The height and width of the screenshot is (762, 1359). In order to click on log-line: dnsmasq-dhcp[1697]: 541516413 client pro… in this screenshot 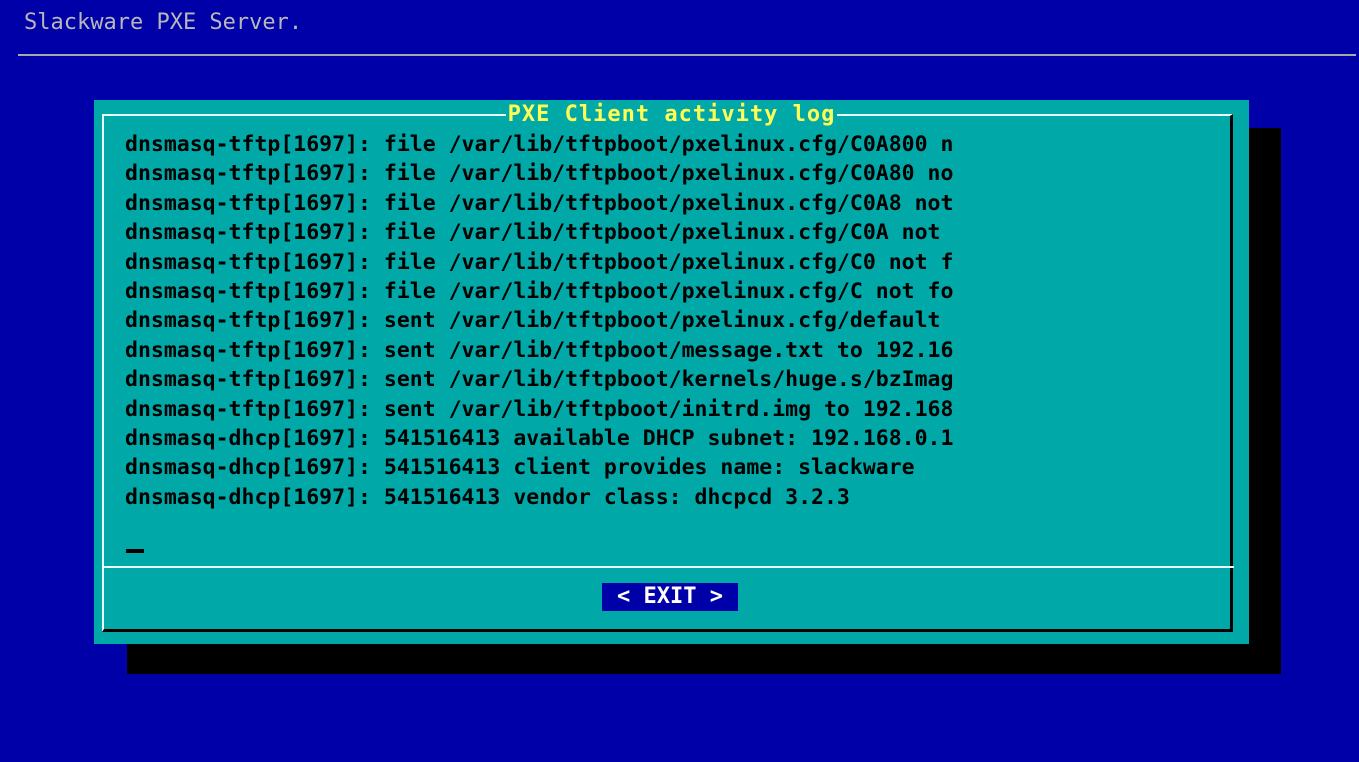, I will do `click(520, 468)`.